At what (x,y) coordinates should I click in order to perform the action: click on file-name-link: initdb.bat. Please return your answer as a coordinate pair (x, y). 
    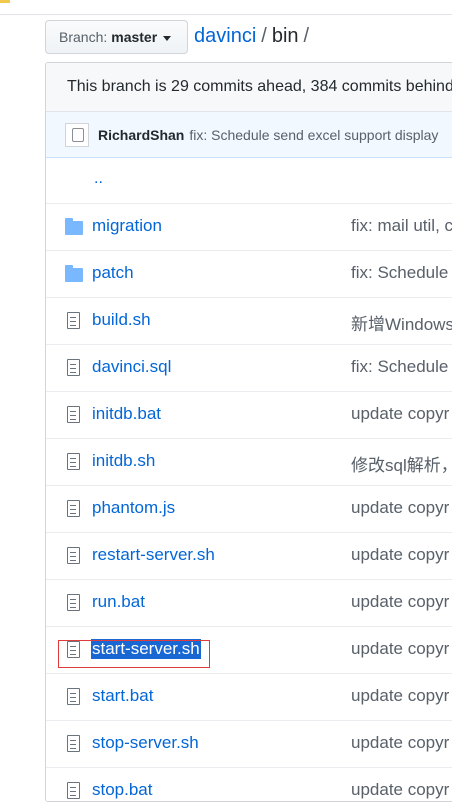
    Looking at the image, I should click on (126, 414).